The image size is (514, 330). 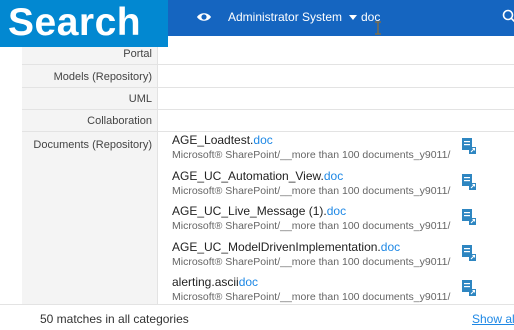 I want to click on result-name: AGE_UC_Live_Message (1)., so click(x=249, y=211).